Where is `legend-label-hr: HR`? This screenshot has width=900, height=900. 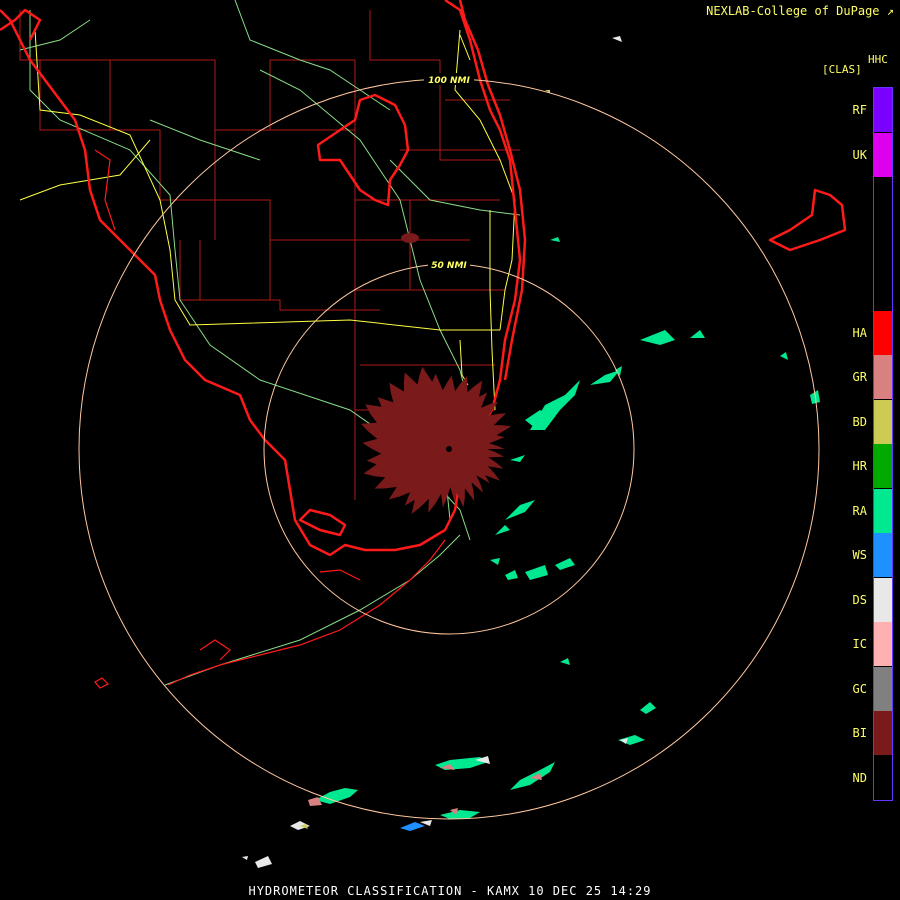
legend-label-hr: HR is located at coordinates (859, 466).